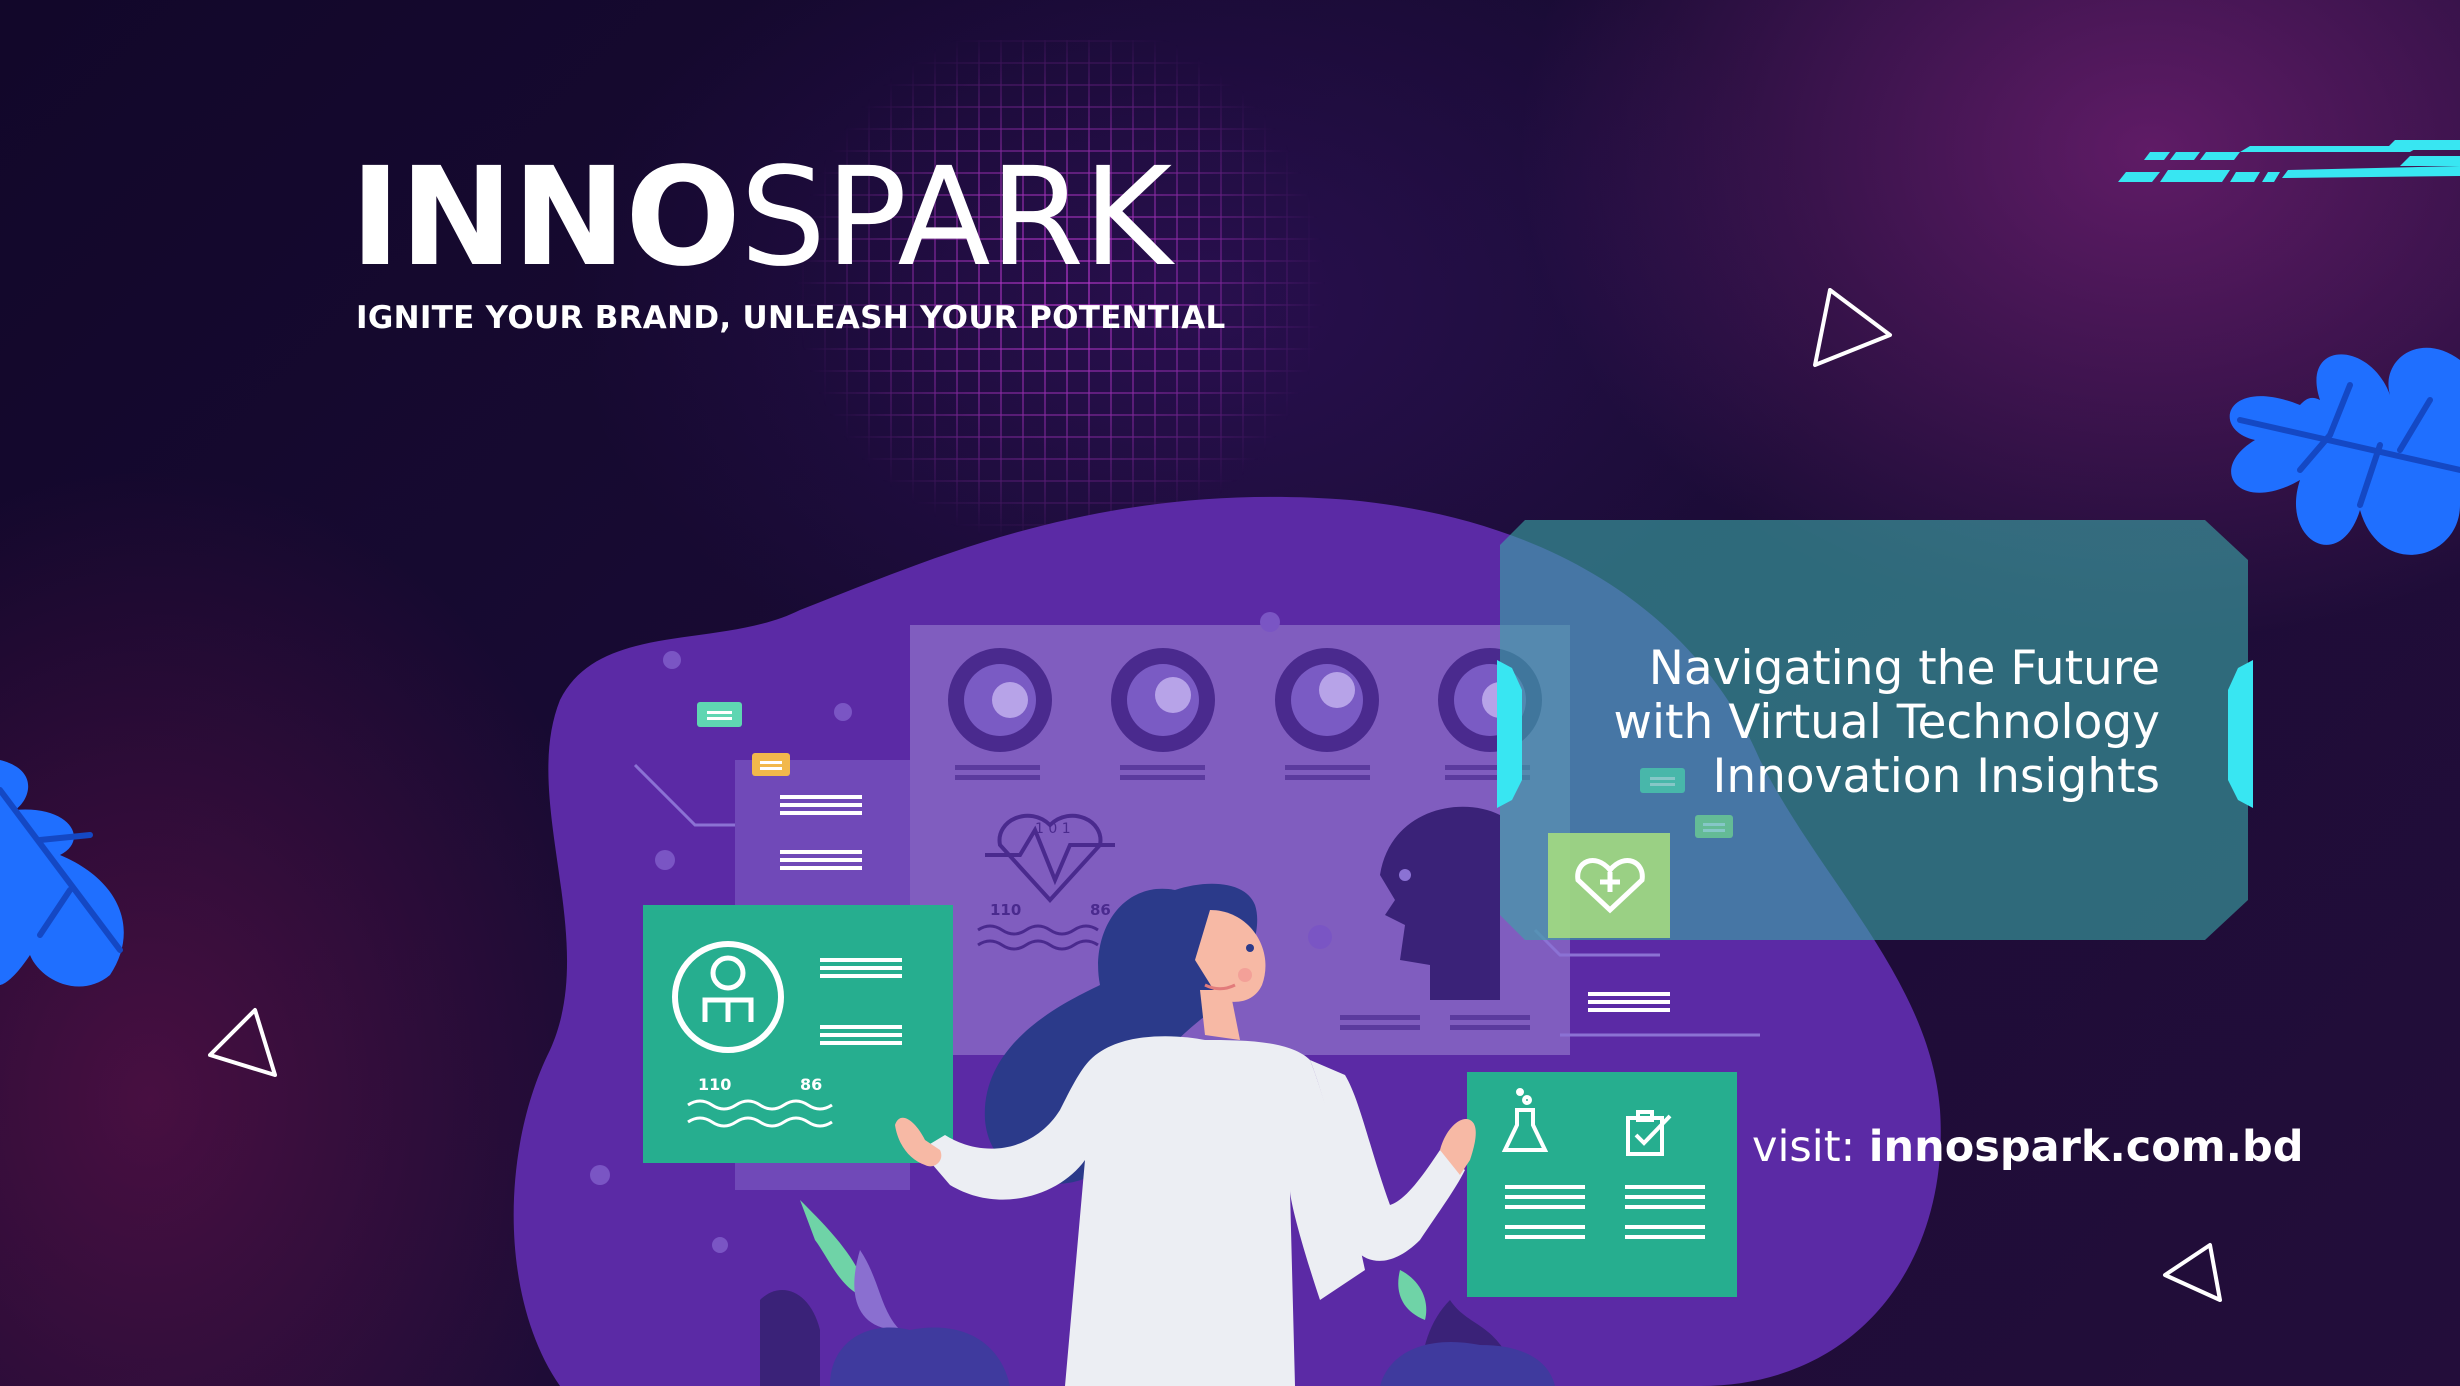 The height and width of the screenshot is (1386, 2460). Describe the element at coordinates (1904, 668) in the screenshot. I see `headline-line-1: Navigating the Future` at that location.